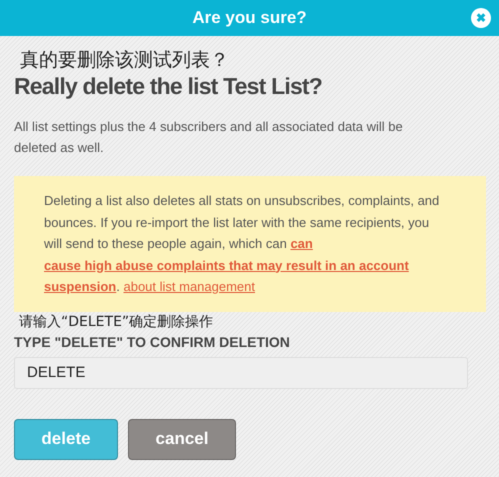  What do you see at coordinates (241, 372) in the screenshot?
I see `confirm-input-field: DELETE` at bounding box center [241, 372].